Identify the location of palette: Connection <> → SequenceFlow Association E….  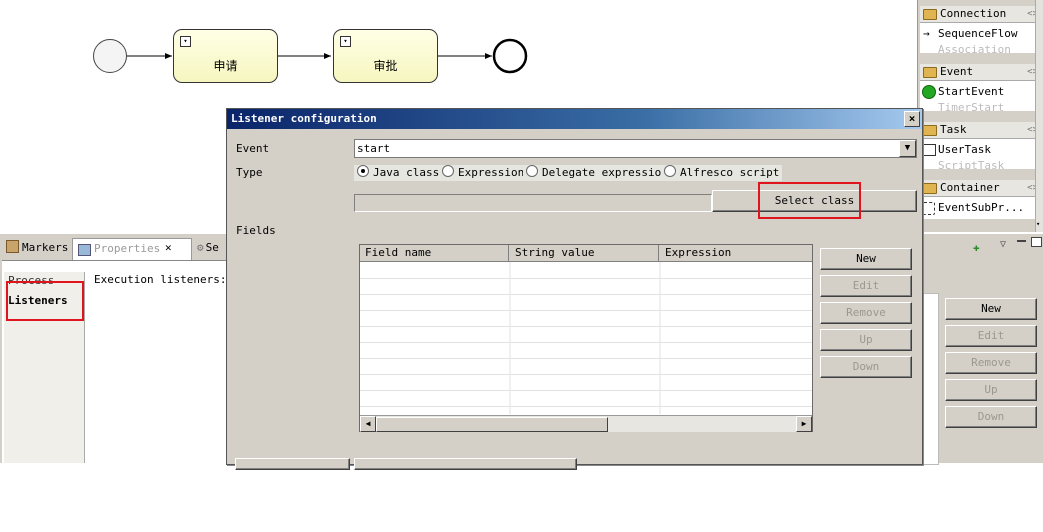
(980, 116).